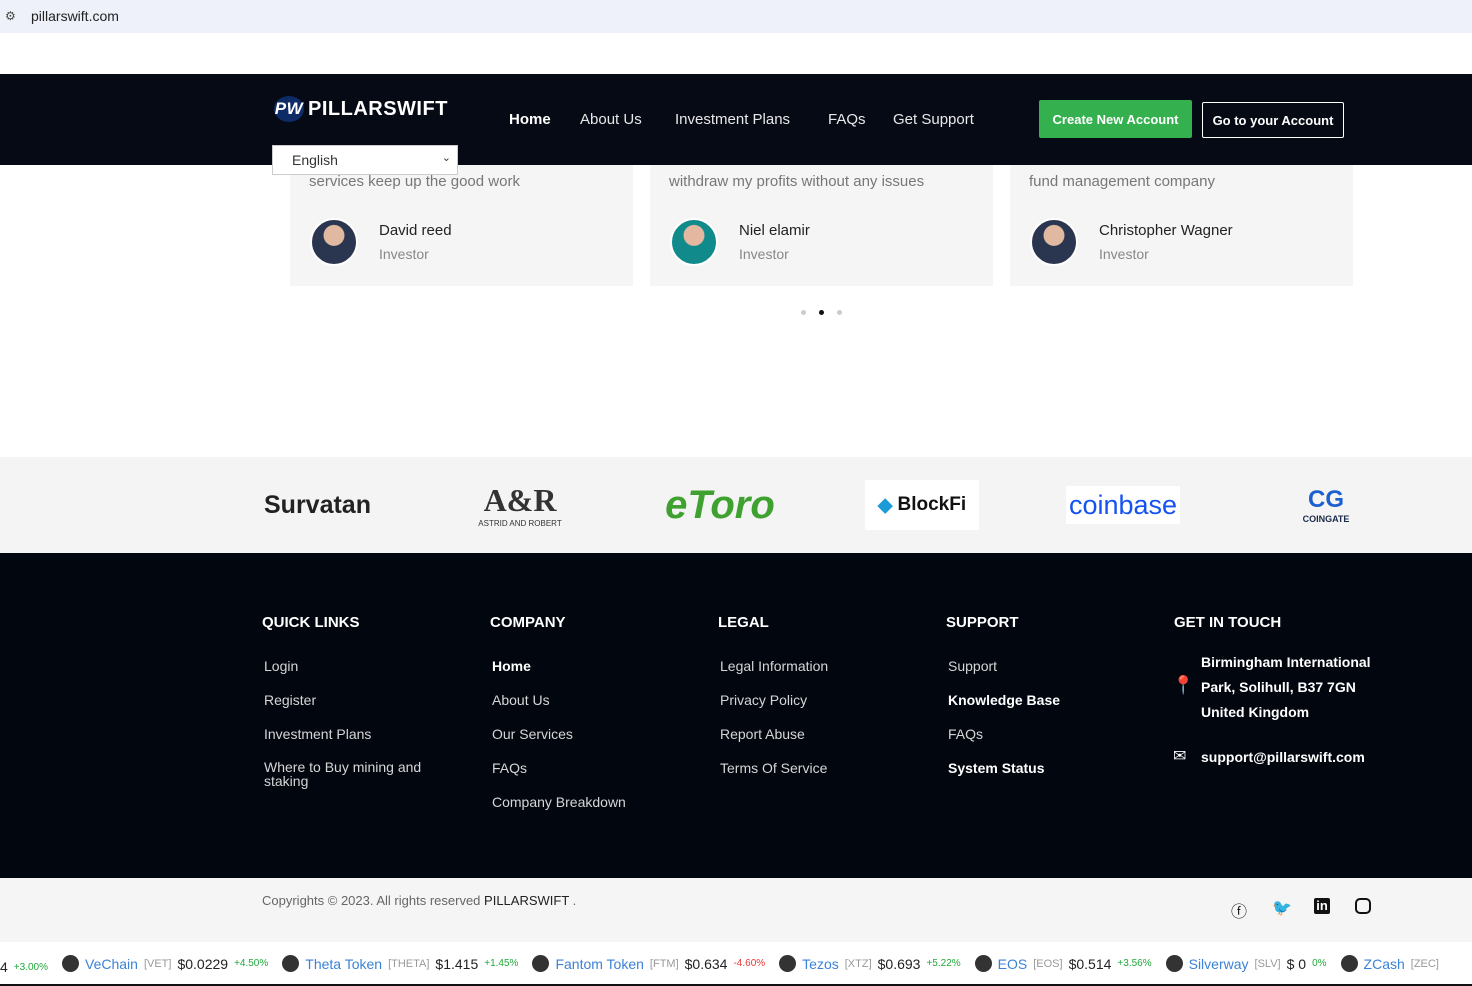 The image size is (1472, 986). What do you see at coordinates (289, 109) in the screenshot?
I see `logo-mark: PW` at bounding box center [289, 109].